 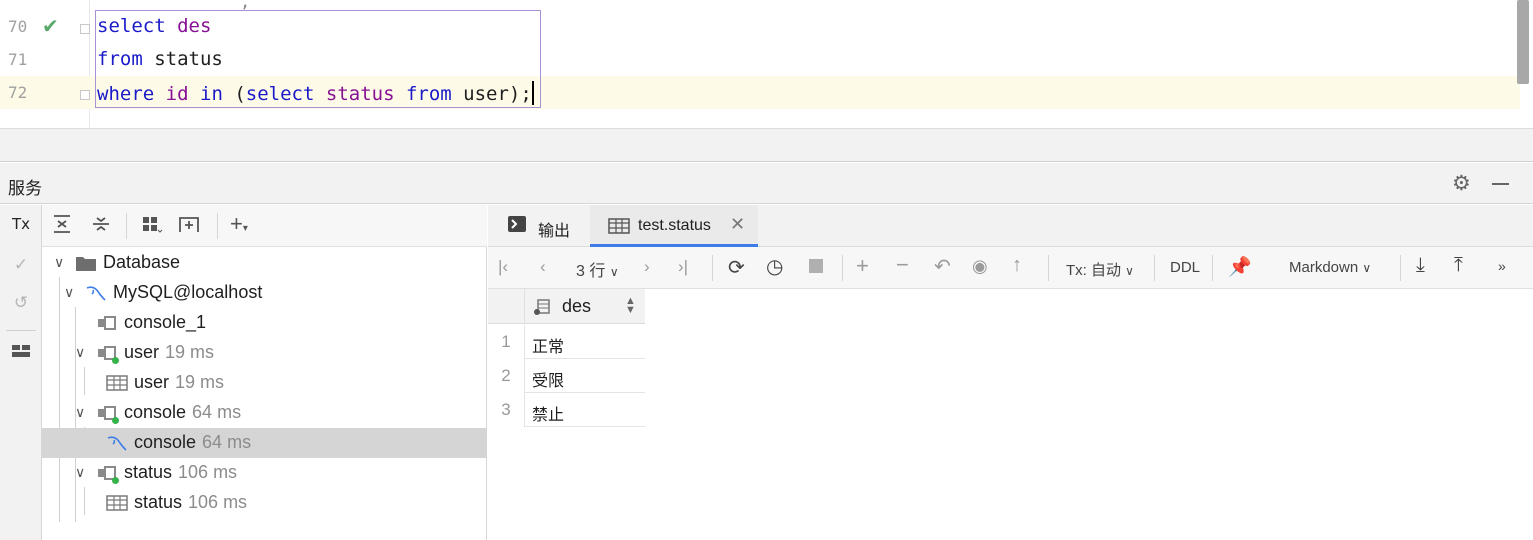 What do you see at coordinates (862, 266) in the screenshot?
I see `add-row-icon: +` at bounding box center [862, 266].